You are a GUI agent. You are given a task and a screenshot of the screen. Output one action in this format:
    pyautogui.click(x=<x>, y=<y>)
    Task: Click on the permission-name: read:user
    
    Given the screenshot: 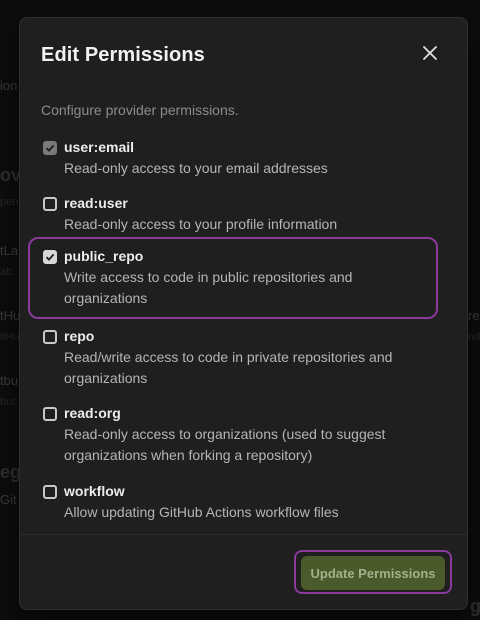 What is the action you would take?
    pyautogui.click(x=96, y=203)
    